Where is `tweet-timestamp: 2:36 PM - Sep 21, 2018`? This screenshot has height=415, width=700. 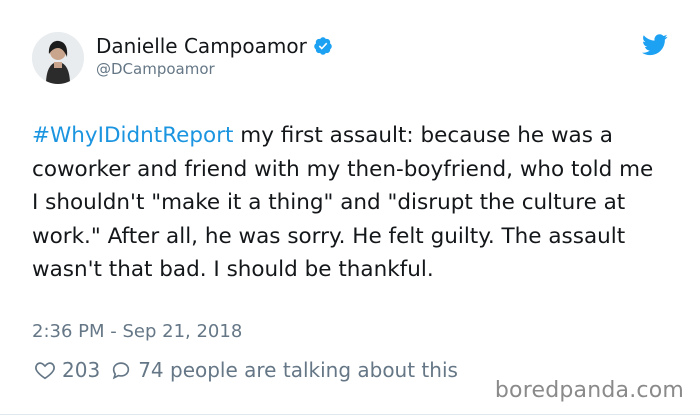 tweet-timestamp: 2:36 PM - Sep 21, 2018 is located at coordinates (137, 331).